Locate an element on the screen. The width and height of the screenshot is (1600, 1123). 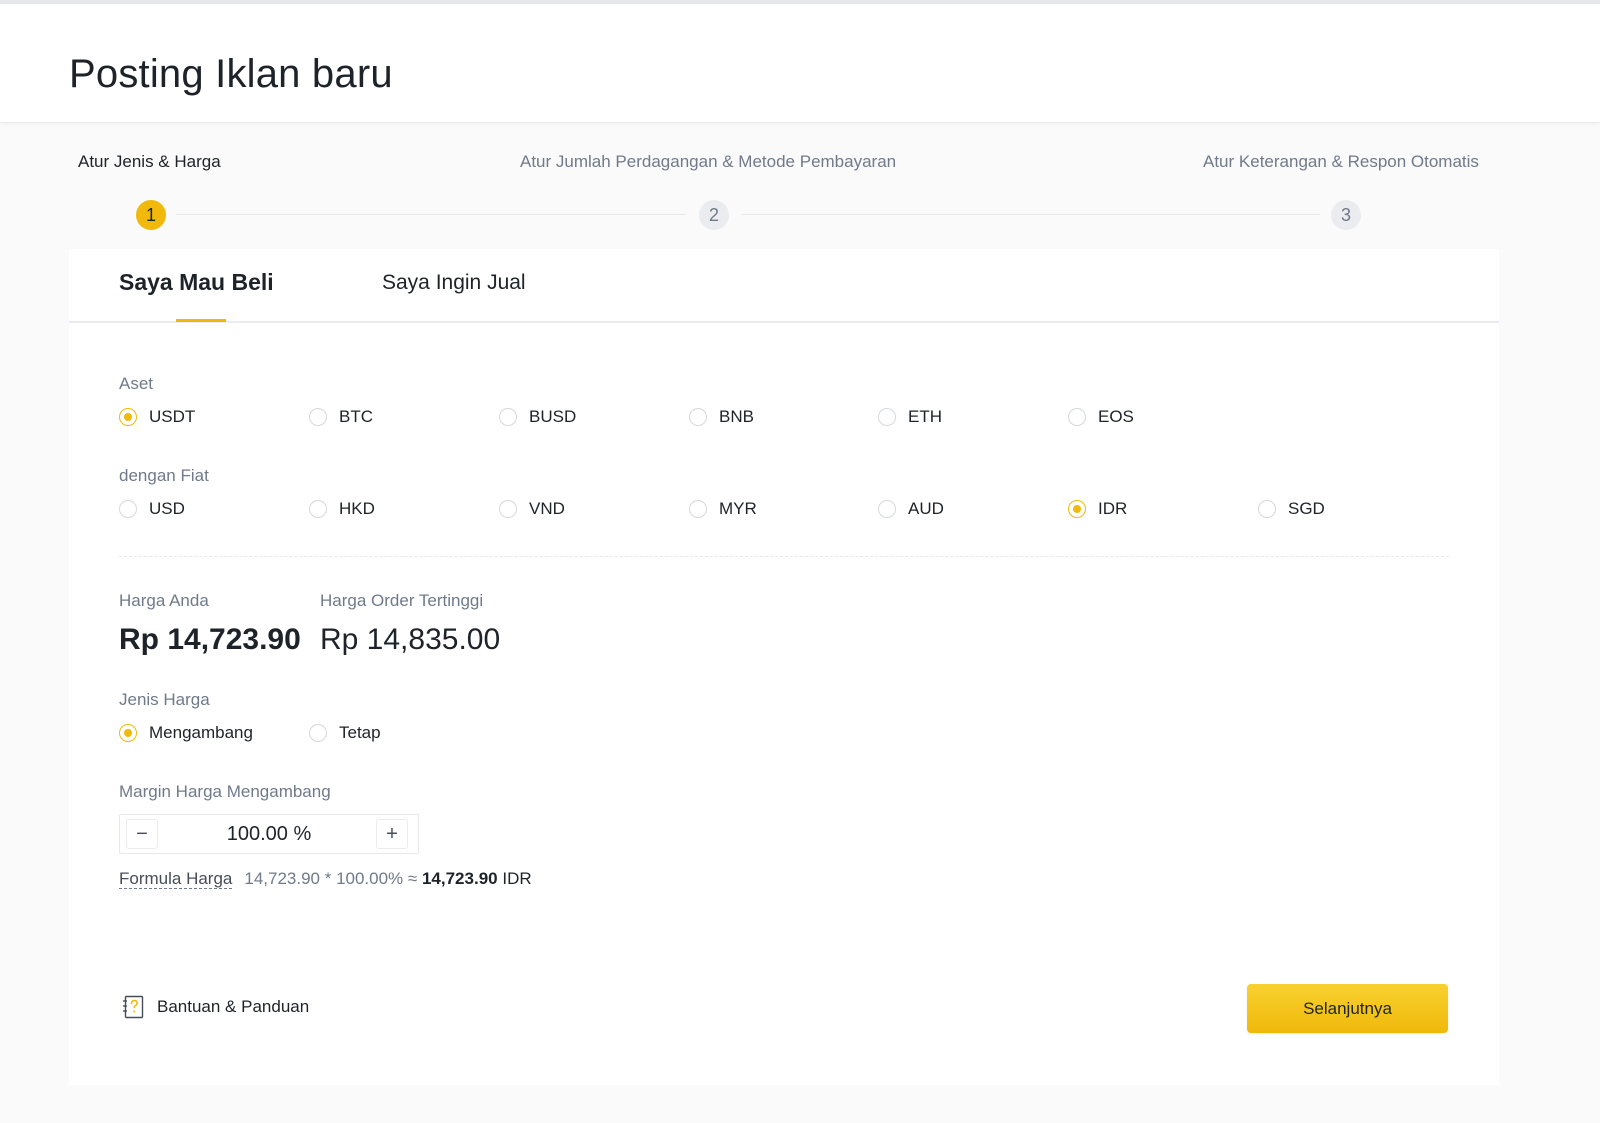
plus-icon: + is located at coordinates (392, 833).